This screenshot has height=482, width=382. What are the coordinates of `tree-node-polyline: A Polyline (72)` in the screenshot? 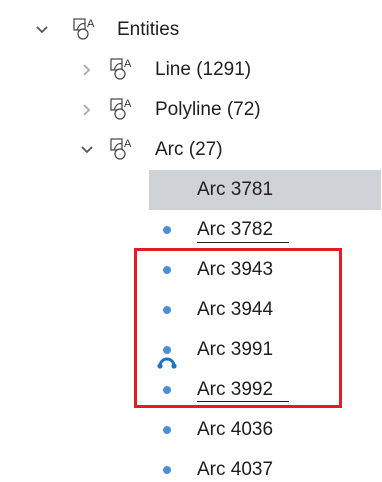 It's located at (191, 110).